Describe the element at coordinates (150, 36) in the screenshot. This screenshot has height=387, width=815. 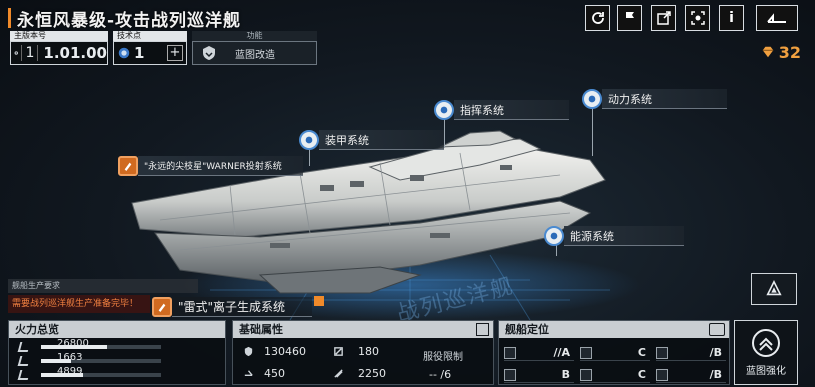
I see `tech-points-label: 技术点` at that location.